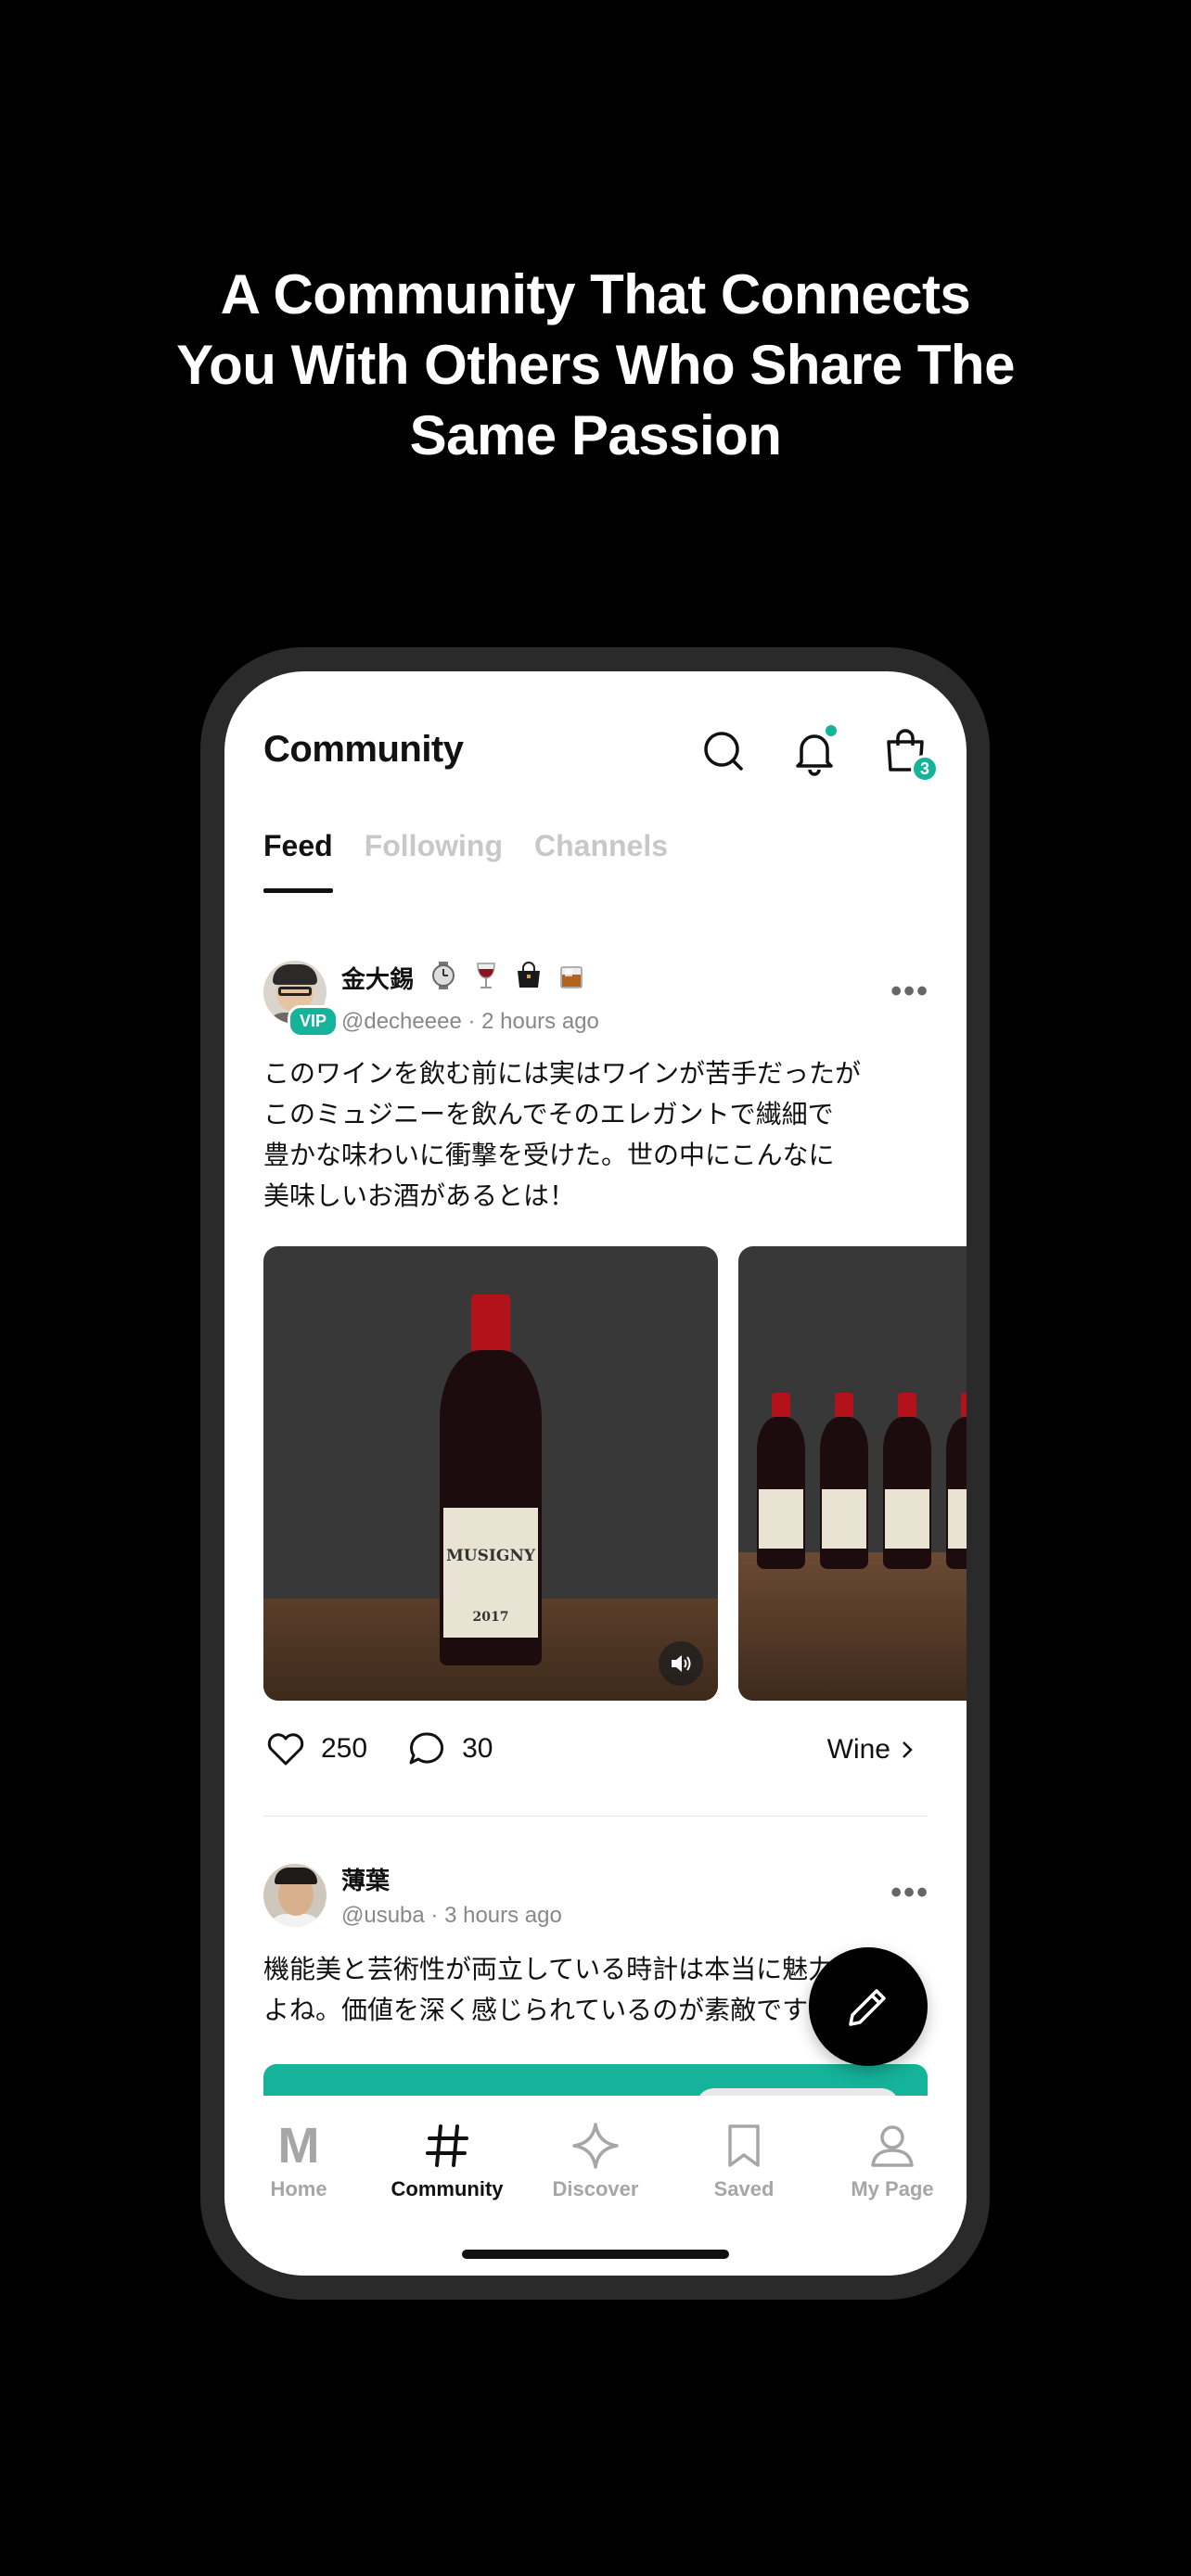 The height and width of the screenshot is (2576, 1191). What do you see at coordinates (298, 861) in the screenshot?
I see `tab-feed: Feed` at bounding box center [298, 861].